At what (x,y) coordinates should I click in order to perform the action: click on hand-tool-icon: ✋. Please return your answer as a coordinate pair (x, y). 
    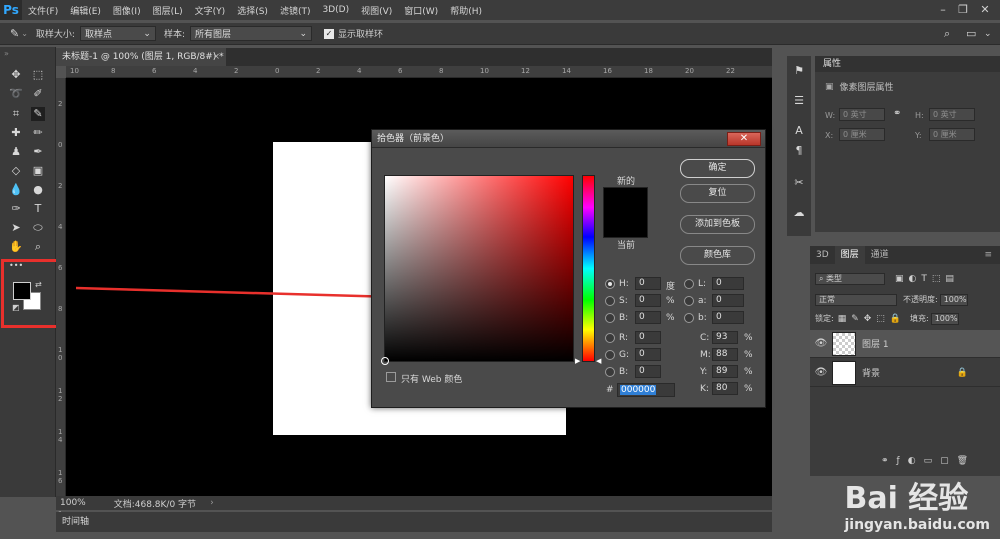
    Looking at the image, I should click on (16, 247).